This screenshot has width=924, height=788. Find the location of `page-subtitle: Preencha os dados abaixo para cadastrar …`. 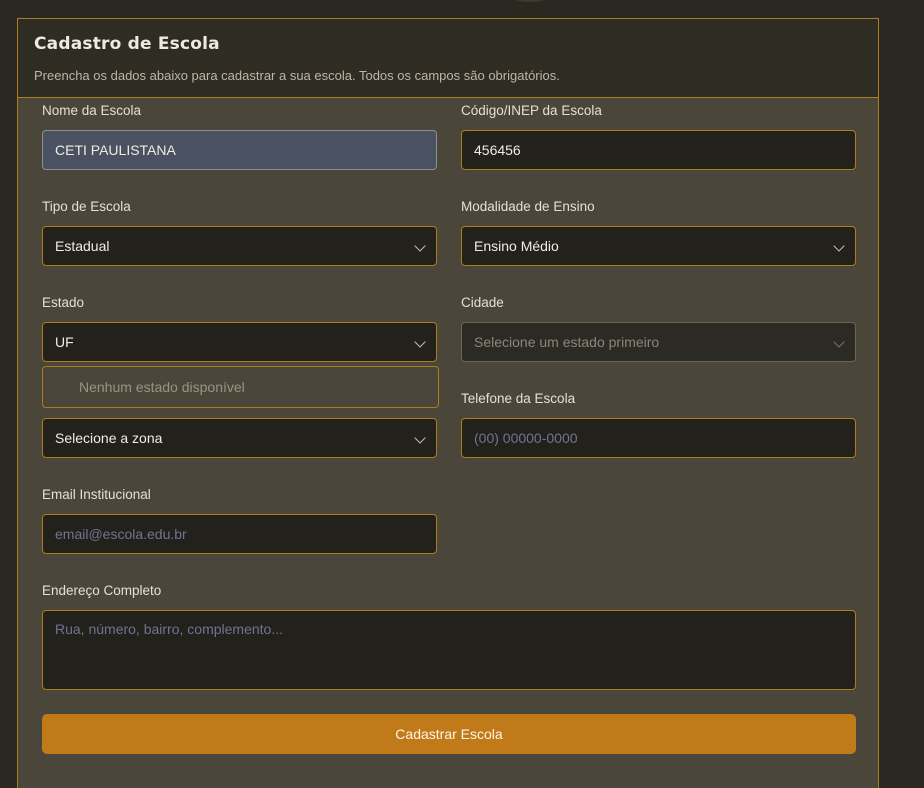

page-subtitle: Preencha os dados abaixo para cadastrar … is located at coordinates (297, 75).